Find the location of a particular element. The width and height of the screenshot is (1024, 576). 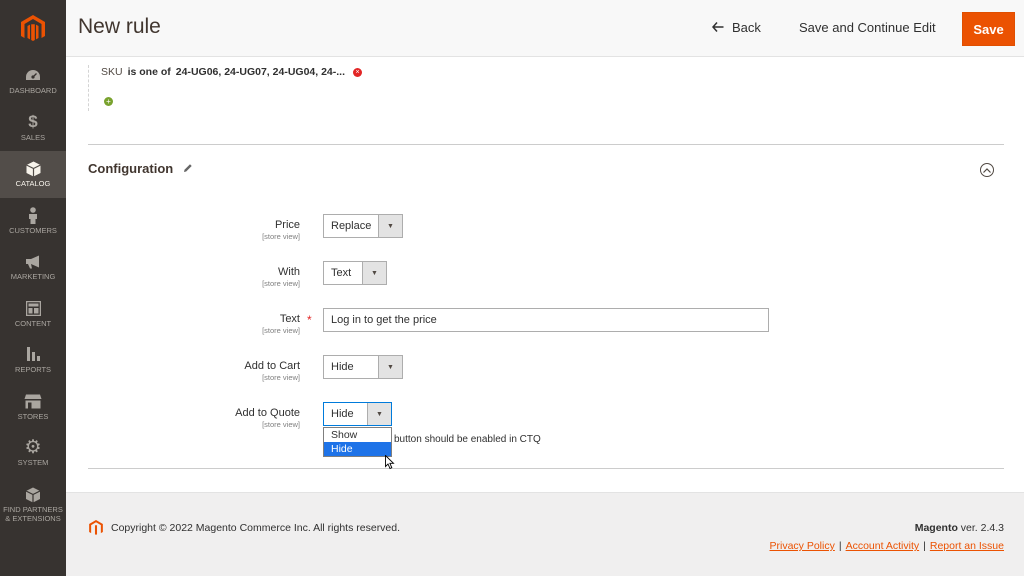

save-and-continue-button: Save and Continue Edit is located at coordinates (867, 27).